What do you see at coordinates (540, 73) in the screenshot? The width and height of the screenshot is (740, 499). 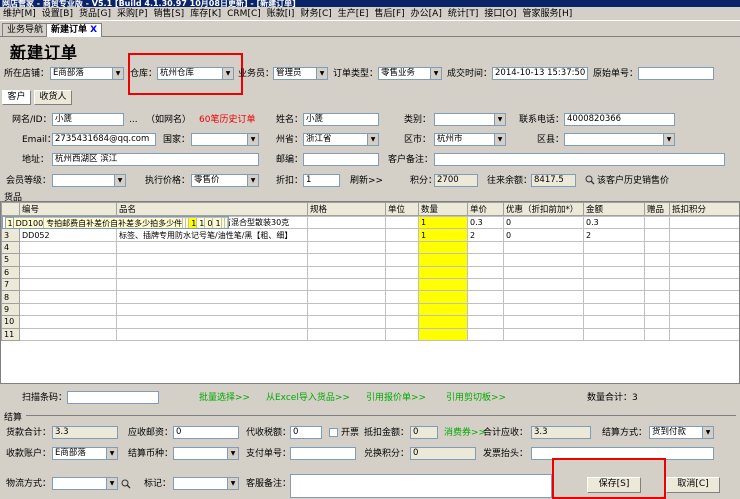 I see `time-input: 2014-10-13 15:37:50` at bounding box center [540, 73].